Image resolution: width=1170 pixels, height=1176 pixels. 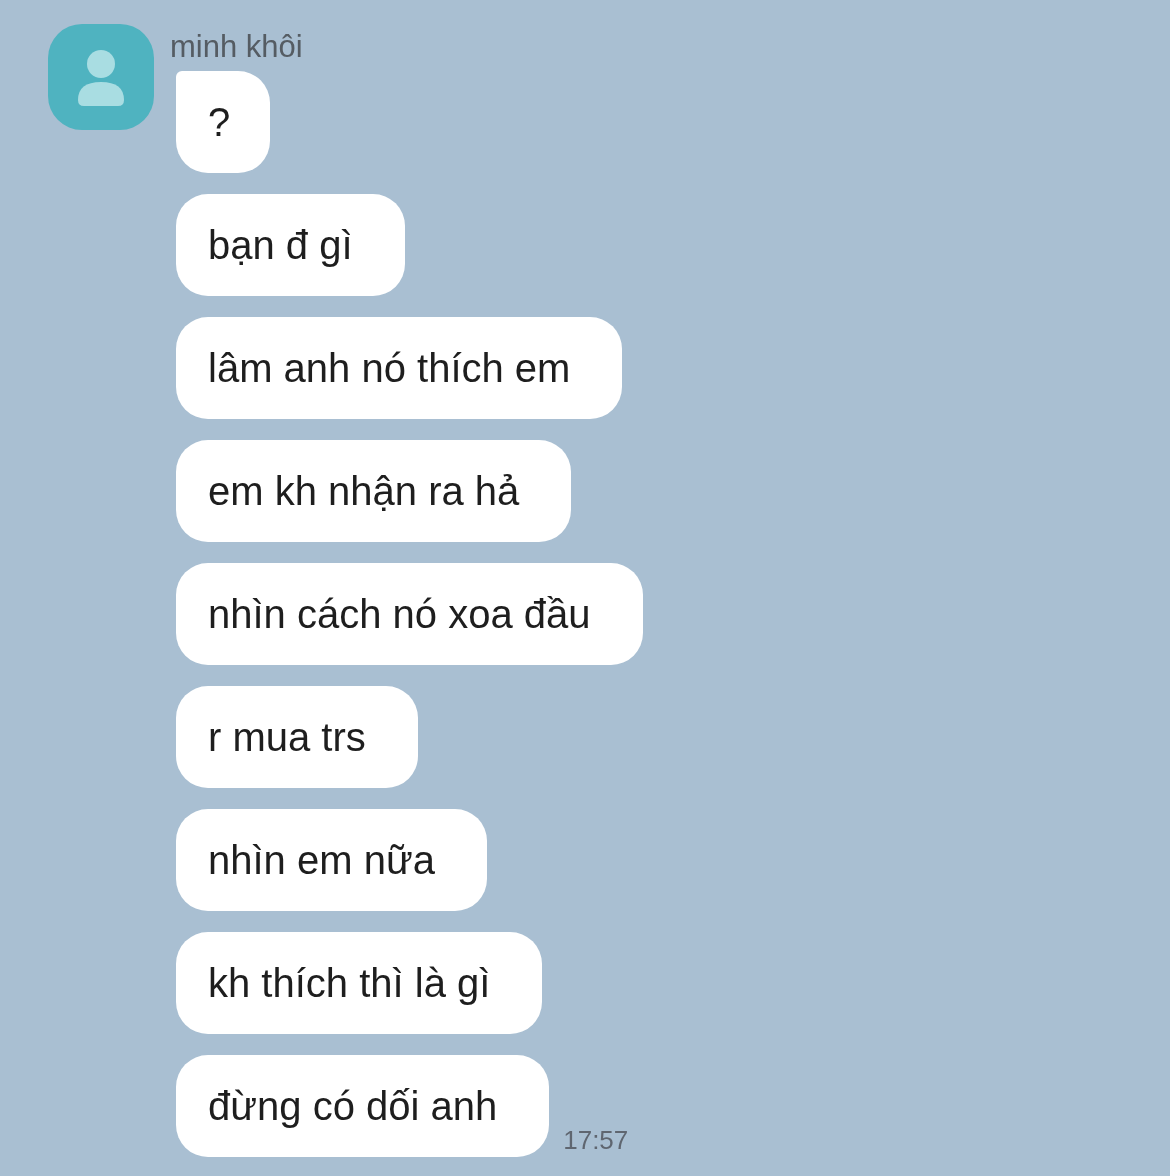 I want to click on message-bubble: em kh nhận ra hả, so click(x=374, y=491).